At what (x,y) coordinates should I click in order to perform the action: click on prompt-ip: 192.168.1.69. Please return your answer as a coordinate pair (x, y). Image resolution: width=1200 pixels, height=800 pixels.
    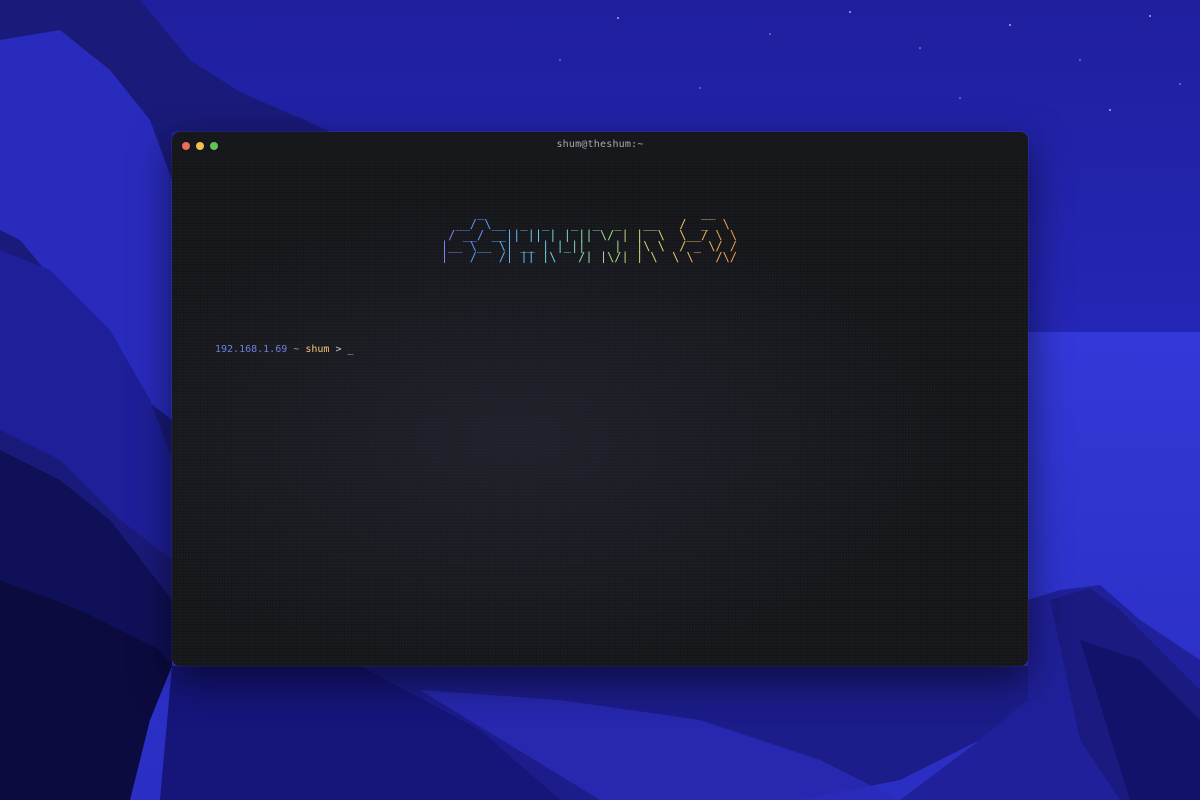
    Looking at the image, I should click on (251, 349).